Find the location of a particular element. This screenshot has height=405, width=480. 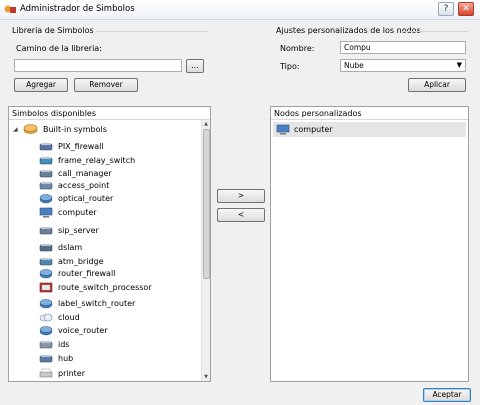

library-divider is located at coordinates (152, 31).